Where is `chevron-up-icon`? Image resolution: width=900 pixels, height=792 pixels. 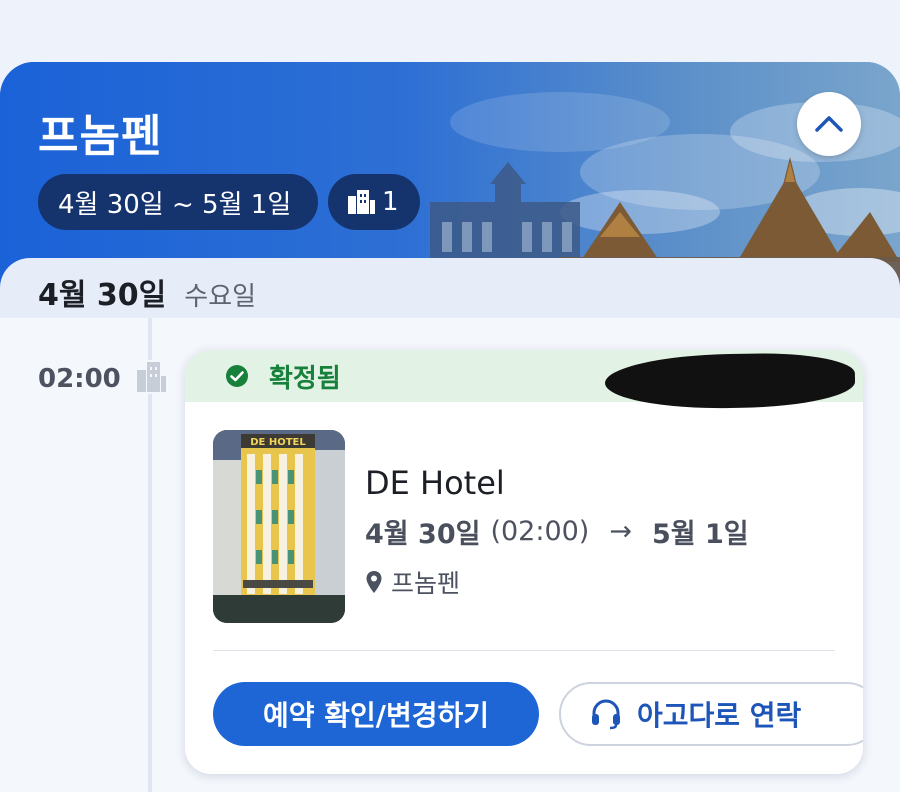
chevron-up-icon is located at coordinates (829, 124).